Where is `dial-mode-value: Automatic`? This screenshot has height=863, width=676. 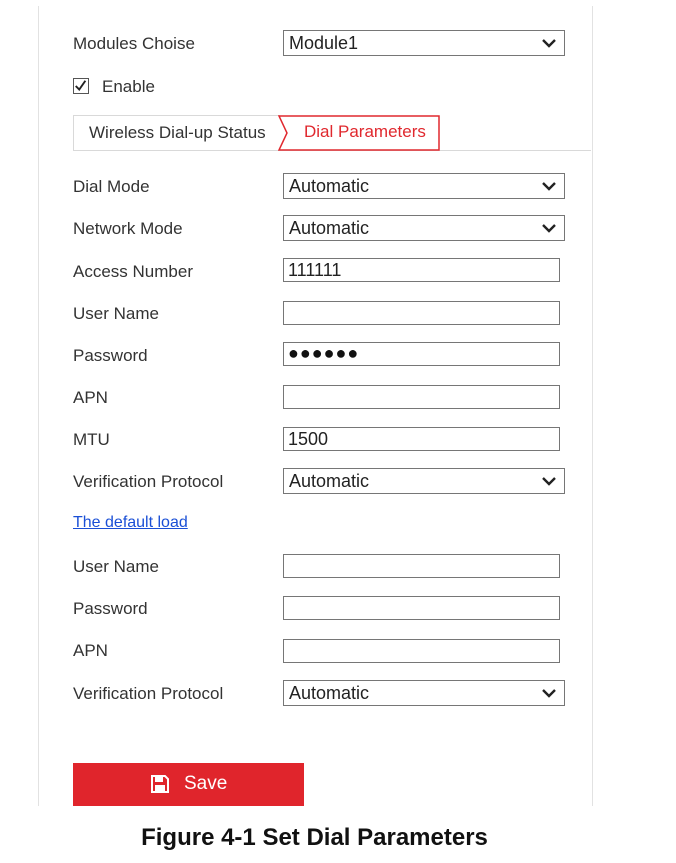
dial-mode-value: Automatic is located at coordinates (329, 186).